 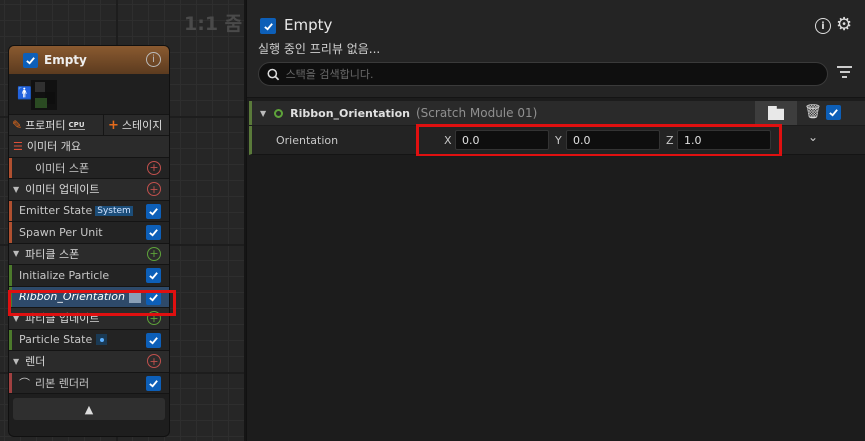 I want to click on highlight-box-module, so click(x=92, y=303).